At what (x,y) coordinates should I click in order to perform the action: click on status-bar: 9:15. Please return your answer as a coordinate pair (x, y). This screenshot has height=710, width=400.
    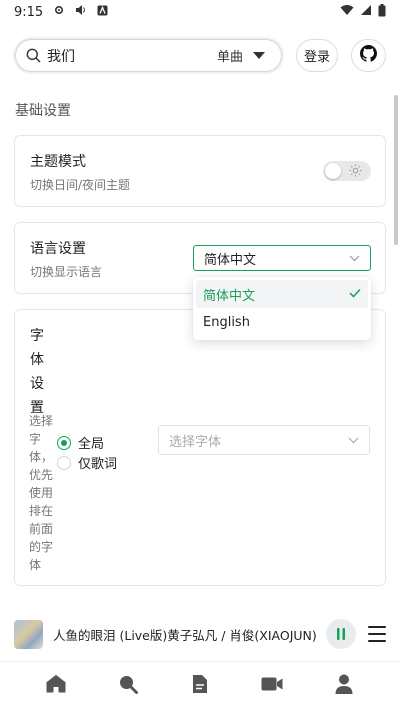
    Looking at the image, I should click on (200, 12).